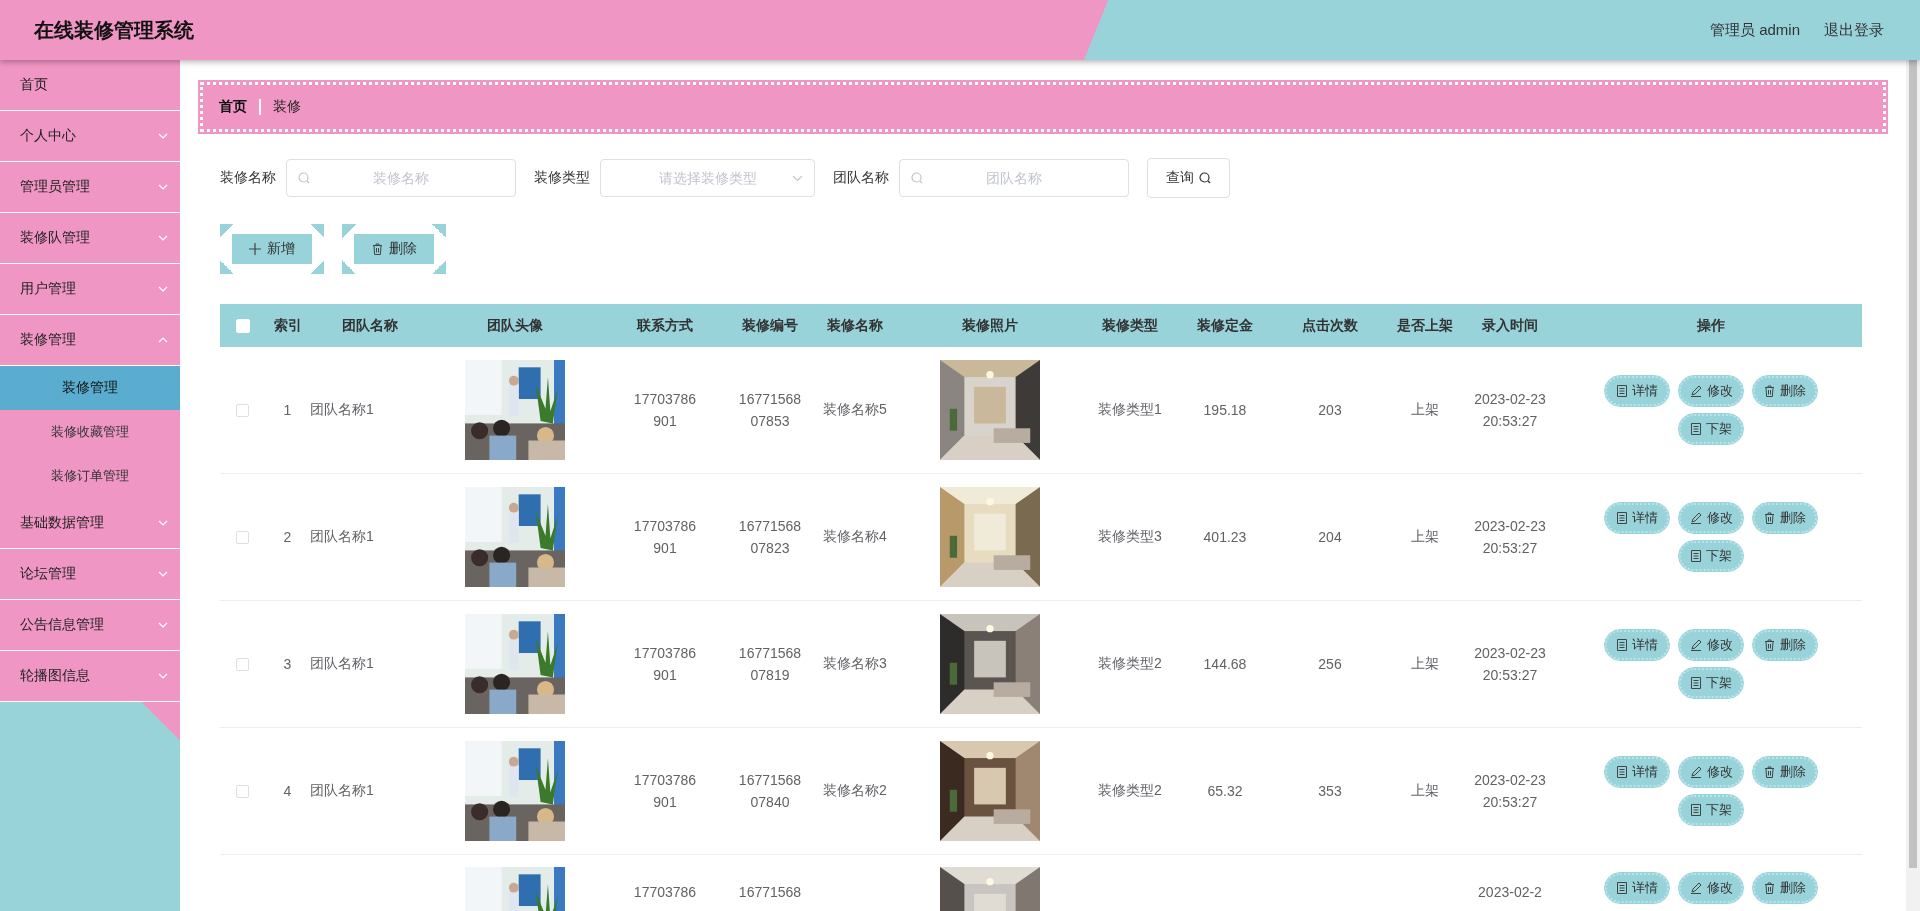  What do you see at coordinates (665, 892) in the screenshot?
I see `table-cell-text: 17703786` at bounding box center [665, 892].